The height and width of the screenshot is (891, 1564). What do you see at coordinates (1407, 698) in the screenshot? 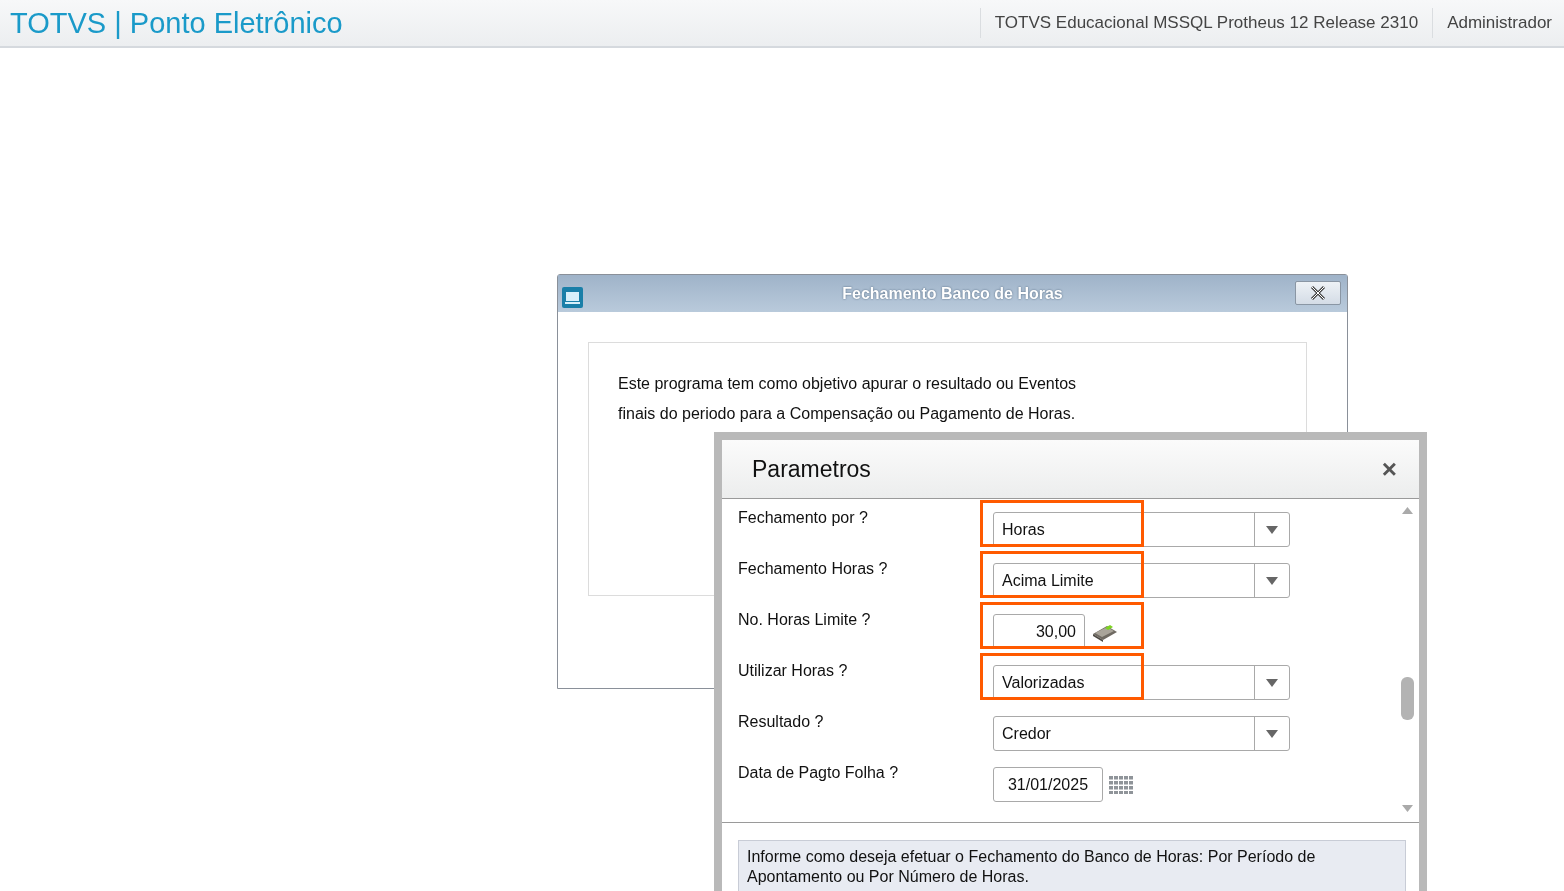
I see `scrollbar-thumb` at bounding box center [1407, 698].